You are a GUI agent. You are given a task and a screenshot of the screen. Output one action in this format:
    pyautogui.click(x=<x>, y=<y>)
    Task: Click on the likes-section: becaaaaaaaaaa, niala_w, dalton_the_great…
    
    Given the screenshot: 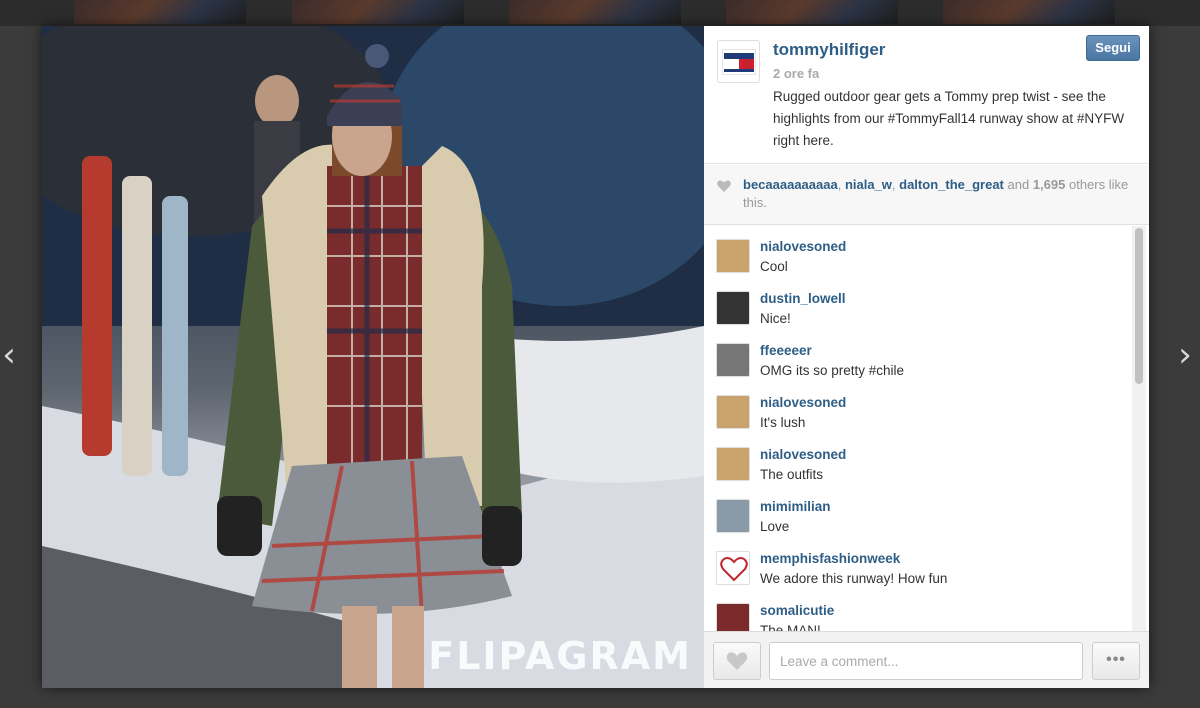 What is the action you would take?
    pyautogui.click(x=926, y=195)
    